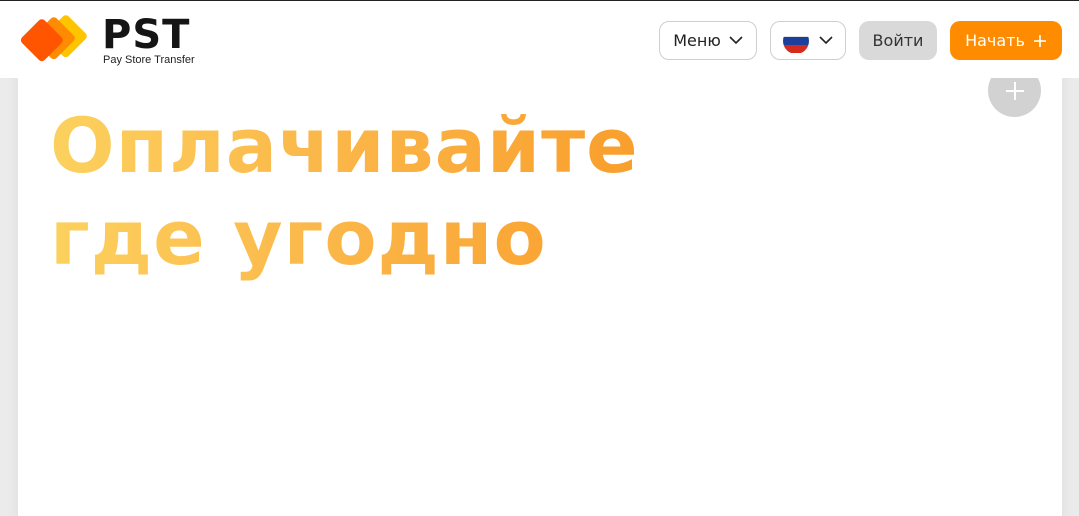 Image resolution: width=1079 pixels, height=516 pixels. What do you see at coordinates (53, 38) in the screenshot?
I see `logo-cards-icon` at bounding box center [53, 38].